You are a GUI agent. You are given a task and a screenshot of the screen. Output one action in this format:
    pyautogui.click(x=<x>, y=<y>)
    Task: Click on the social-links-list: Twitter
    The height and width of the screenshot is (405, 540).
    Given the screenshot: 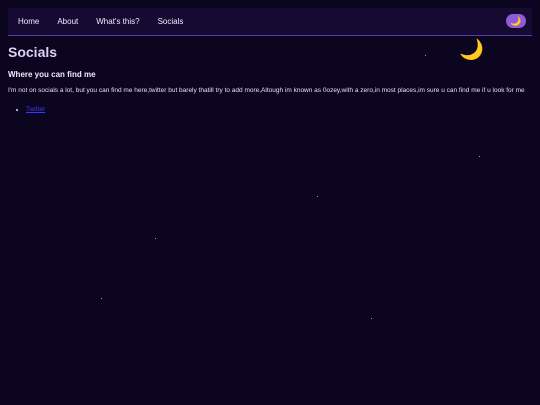 What is the action you would take?
    pyautogui.click(x=26, y=109)
    